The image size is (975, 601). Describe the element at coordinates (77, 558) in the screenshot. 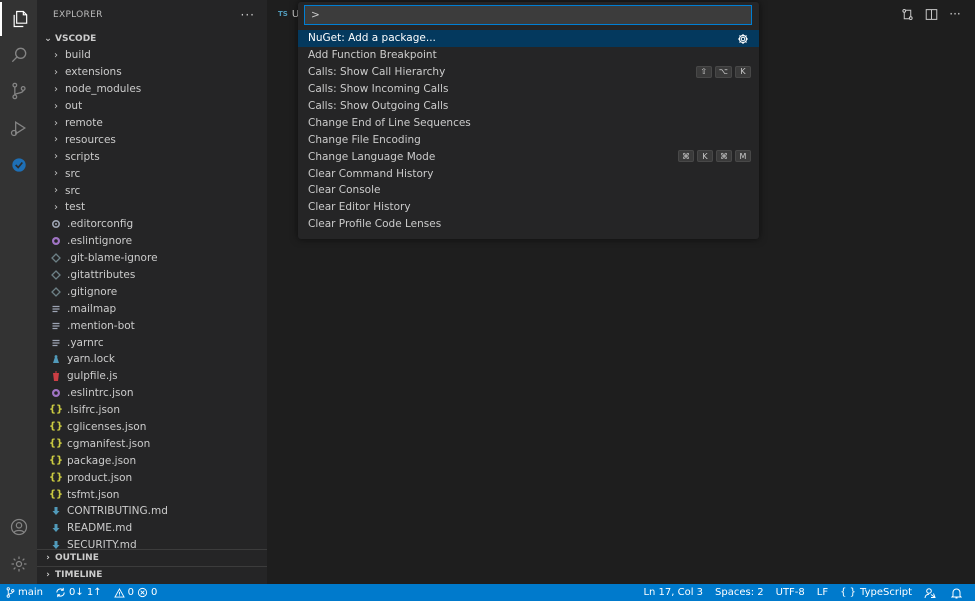

I see `outline-label: OUTLINE` at that location.